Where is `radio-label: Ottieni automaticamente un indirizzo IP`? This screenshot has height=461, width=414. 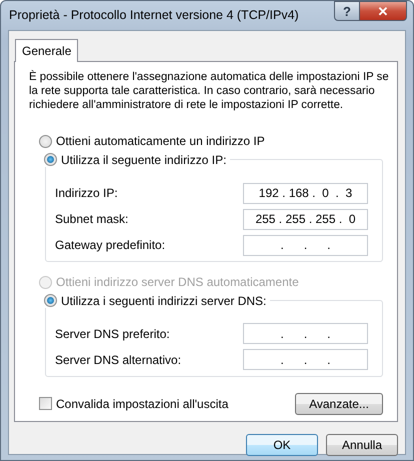
radio-label: Ottieni automaticamente un indirizzo IP is located at coordinates (160, 141).